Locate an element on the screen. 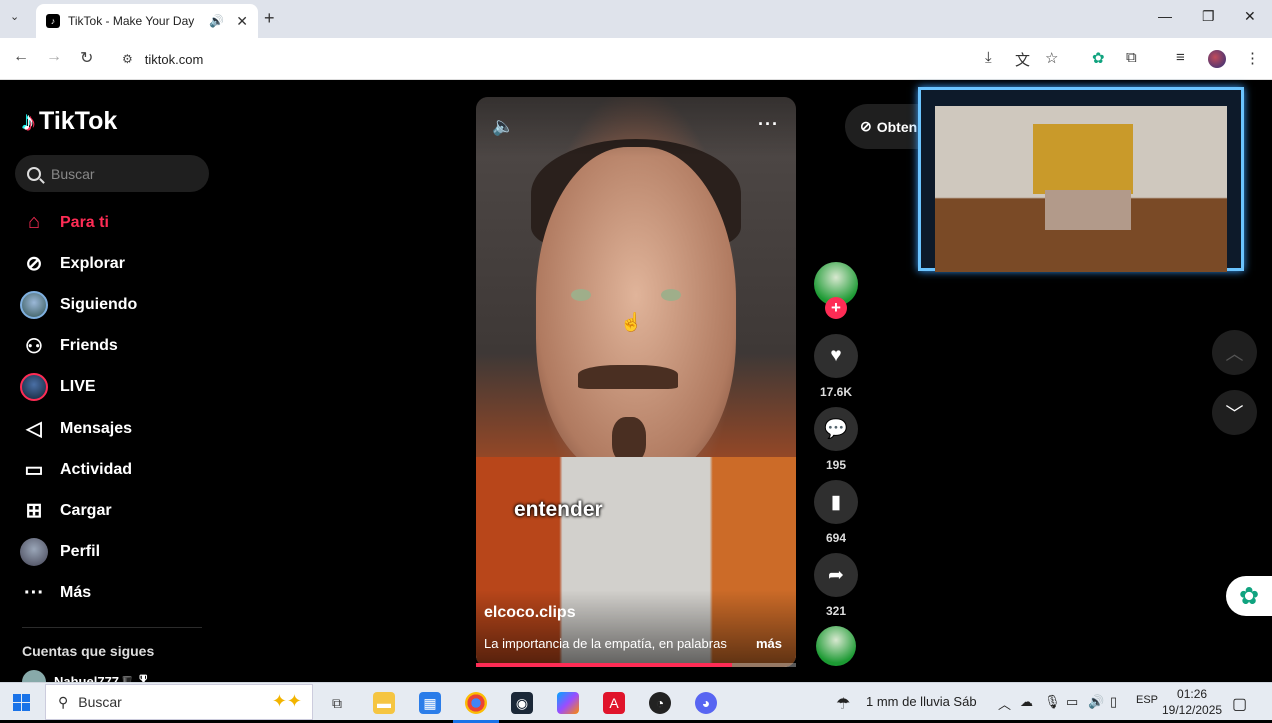 The width and height of the screenshot is (1272, 723). copilot-sparkle-icon: ✦✦ is located at coordinates (286, 701).